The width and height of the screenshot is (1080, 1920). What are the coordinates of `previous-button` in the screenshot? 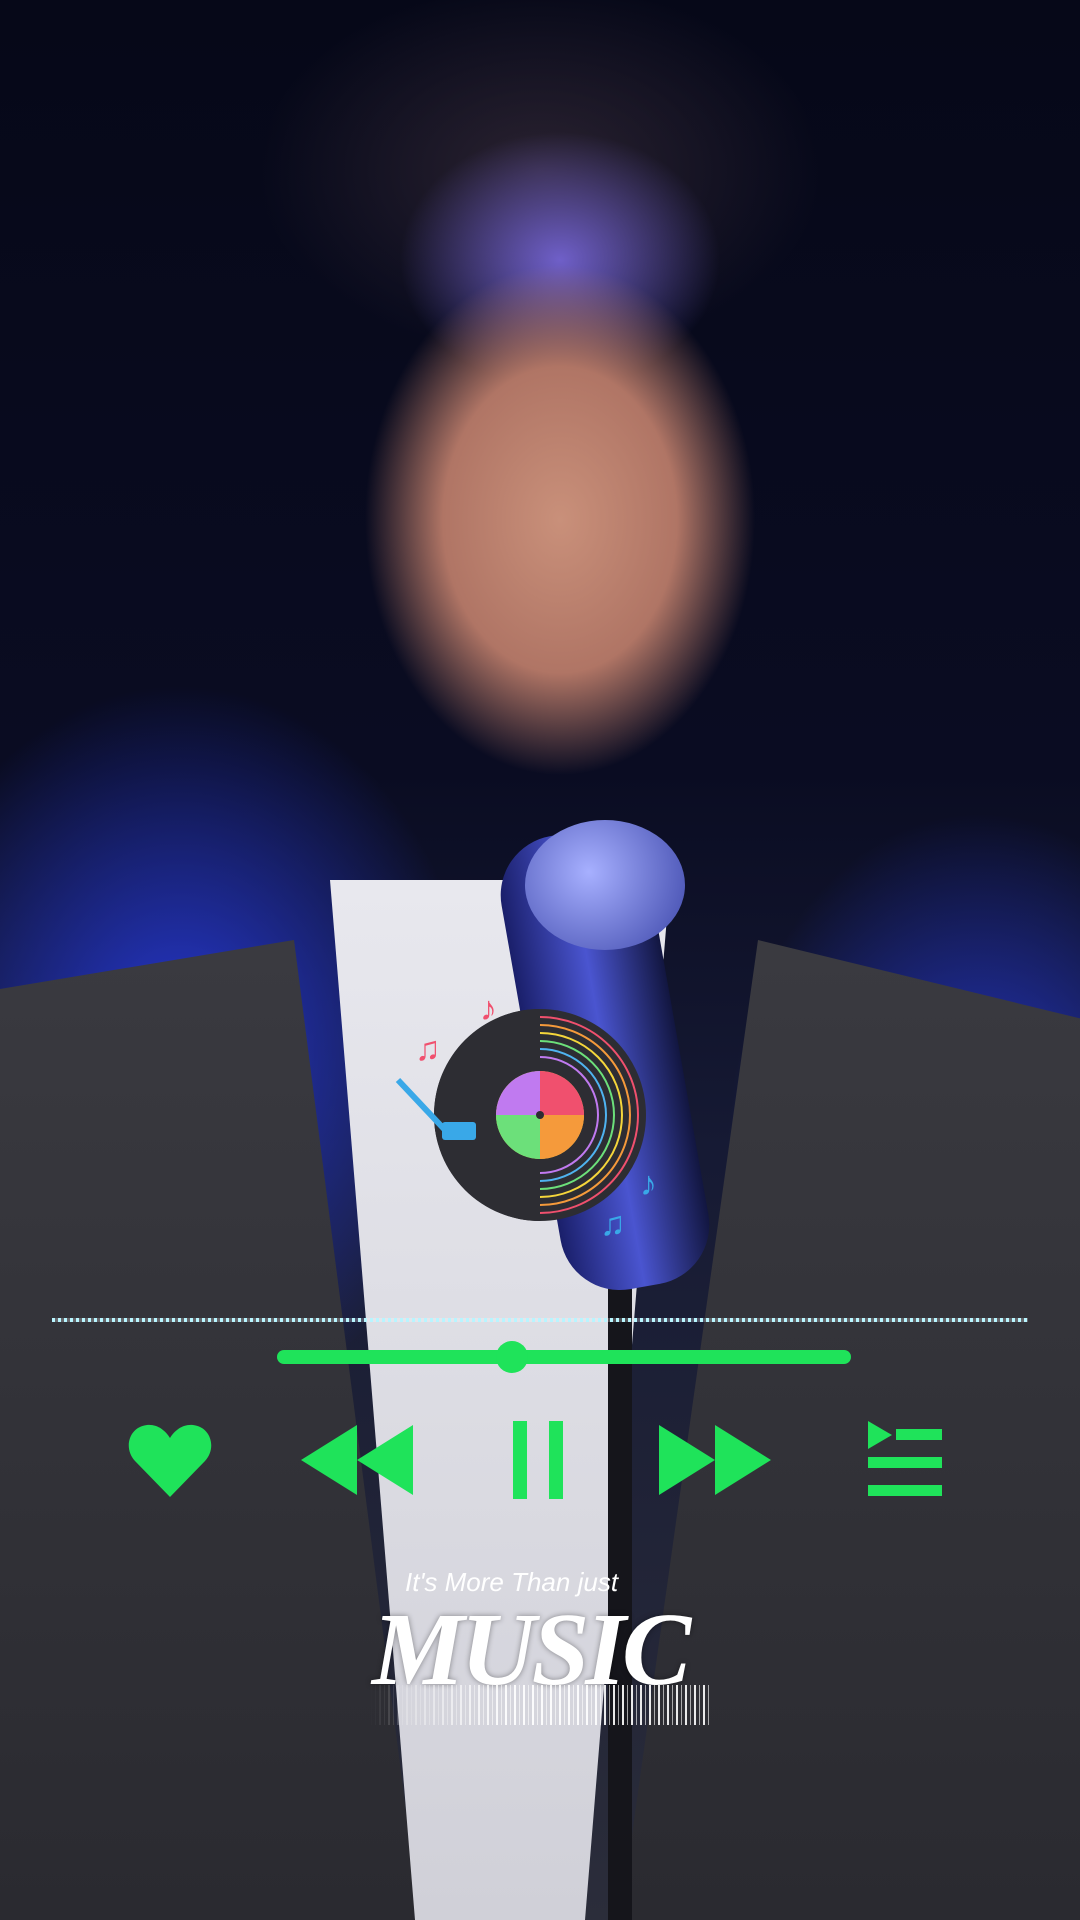 It's located at (358, 1460).